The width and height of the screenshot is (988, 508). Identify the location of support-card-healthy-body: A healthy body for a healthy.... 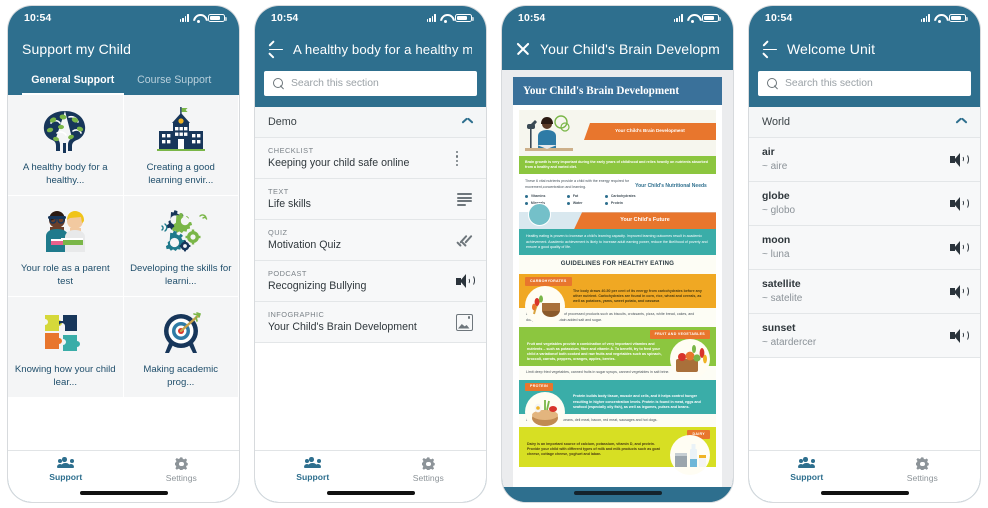
(66, 145).